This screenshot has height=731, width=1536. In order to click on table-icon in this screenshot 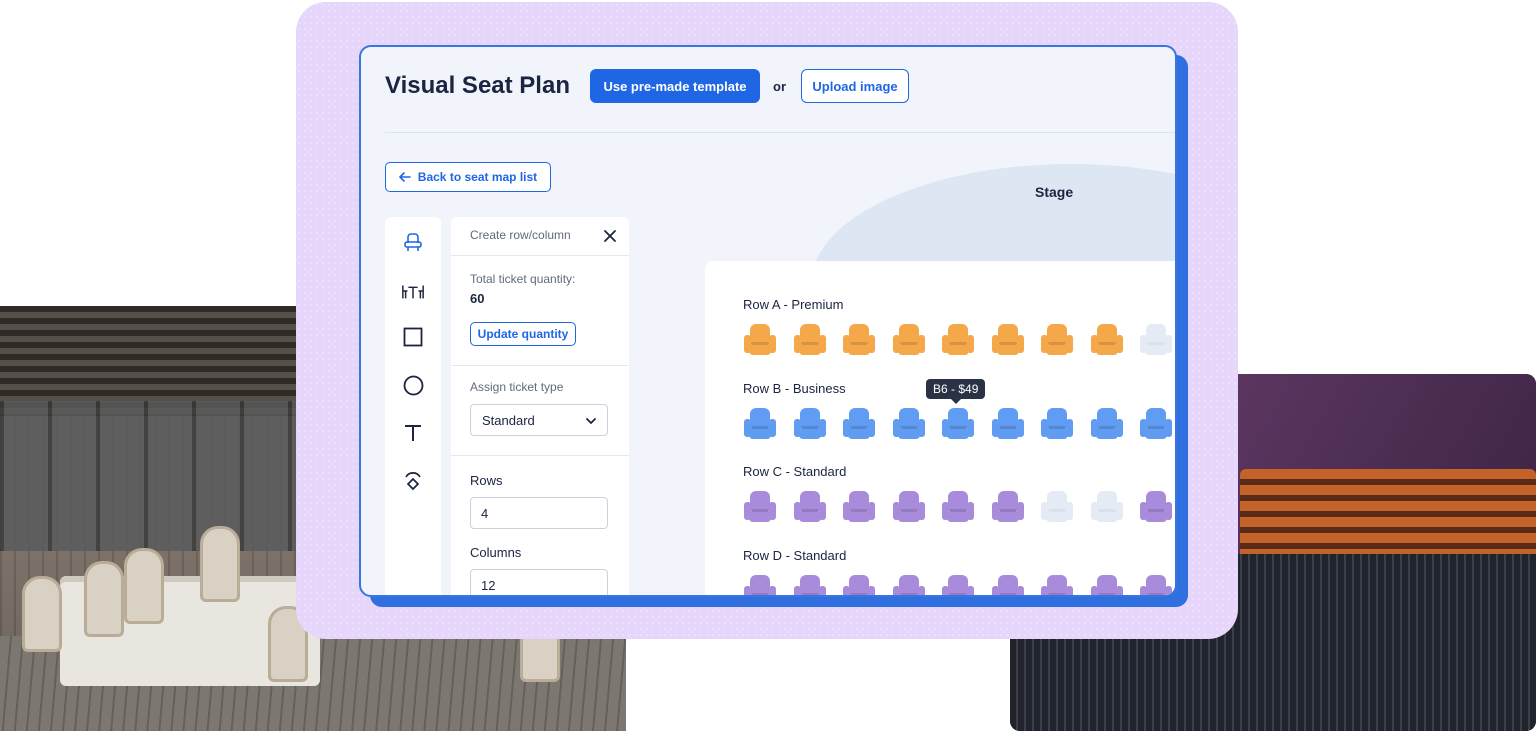, I will do `click(413, 292)`.